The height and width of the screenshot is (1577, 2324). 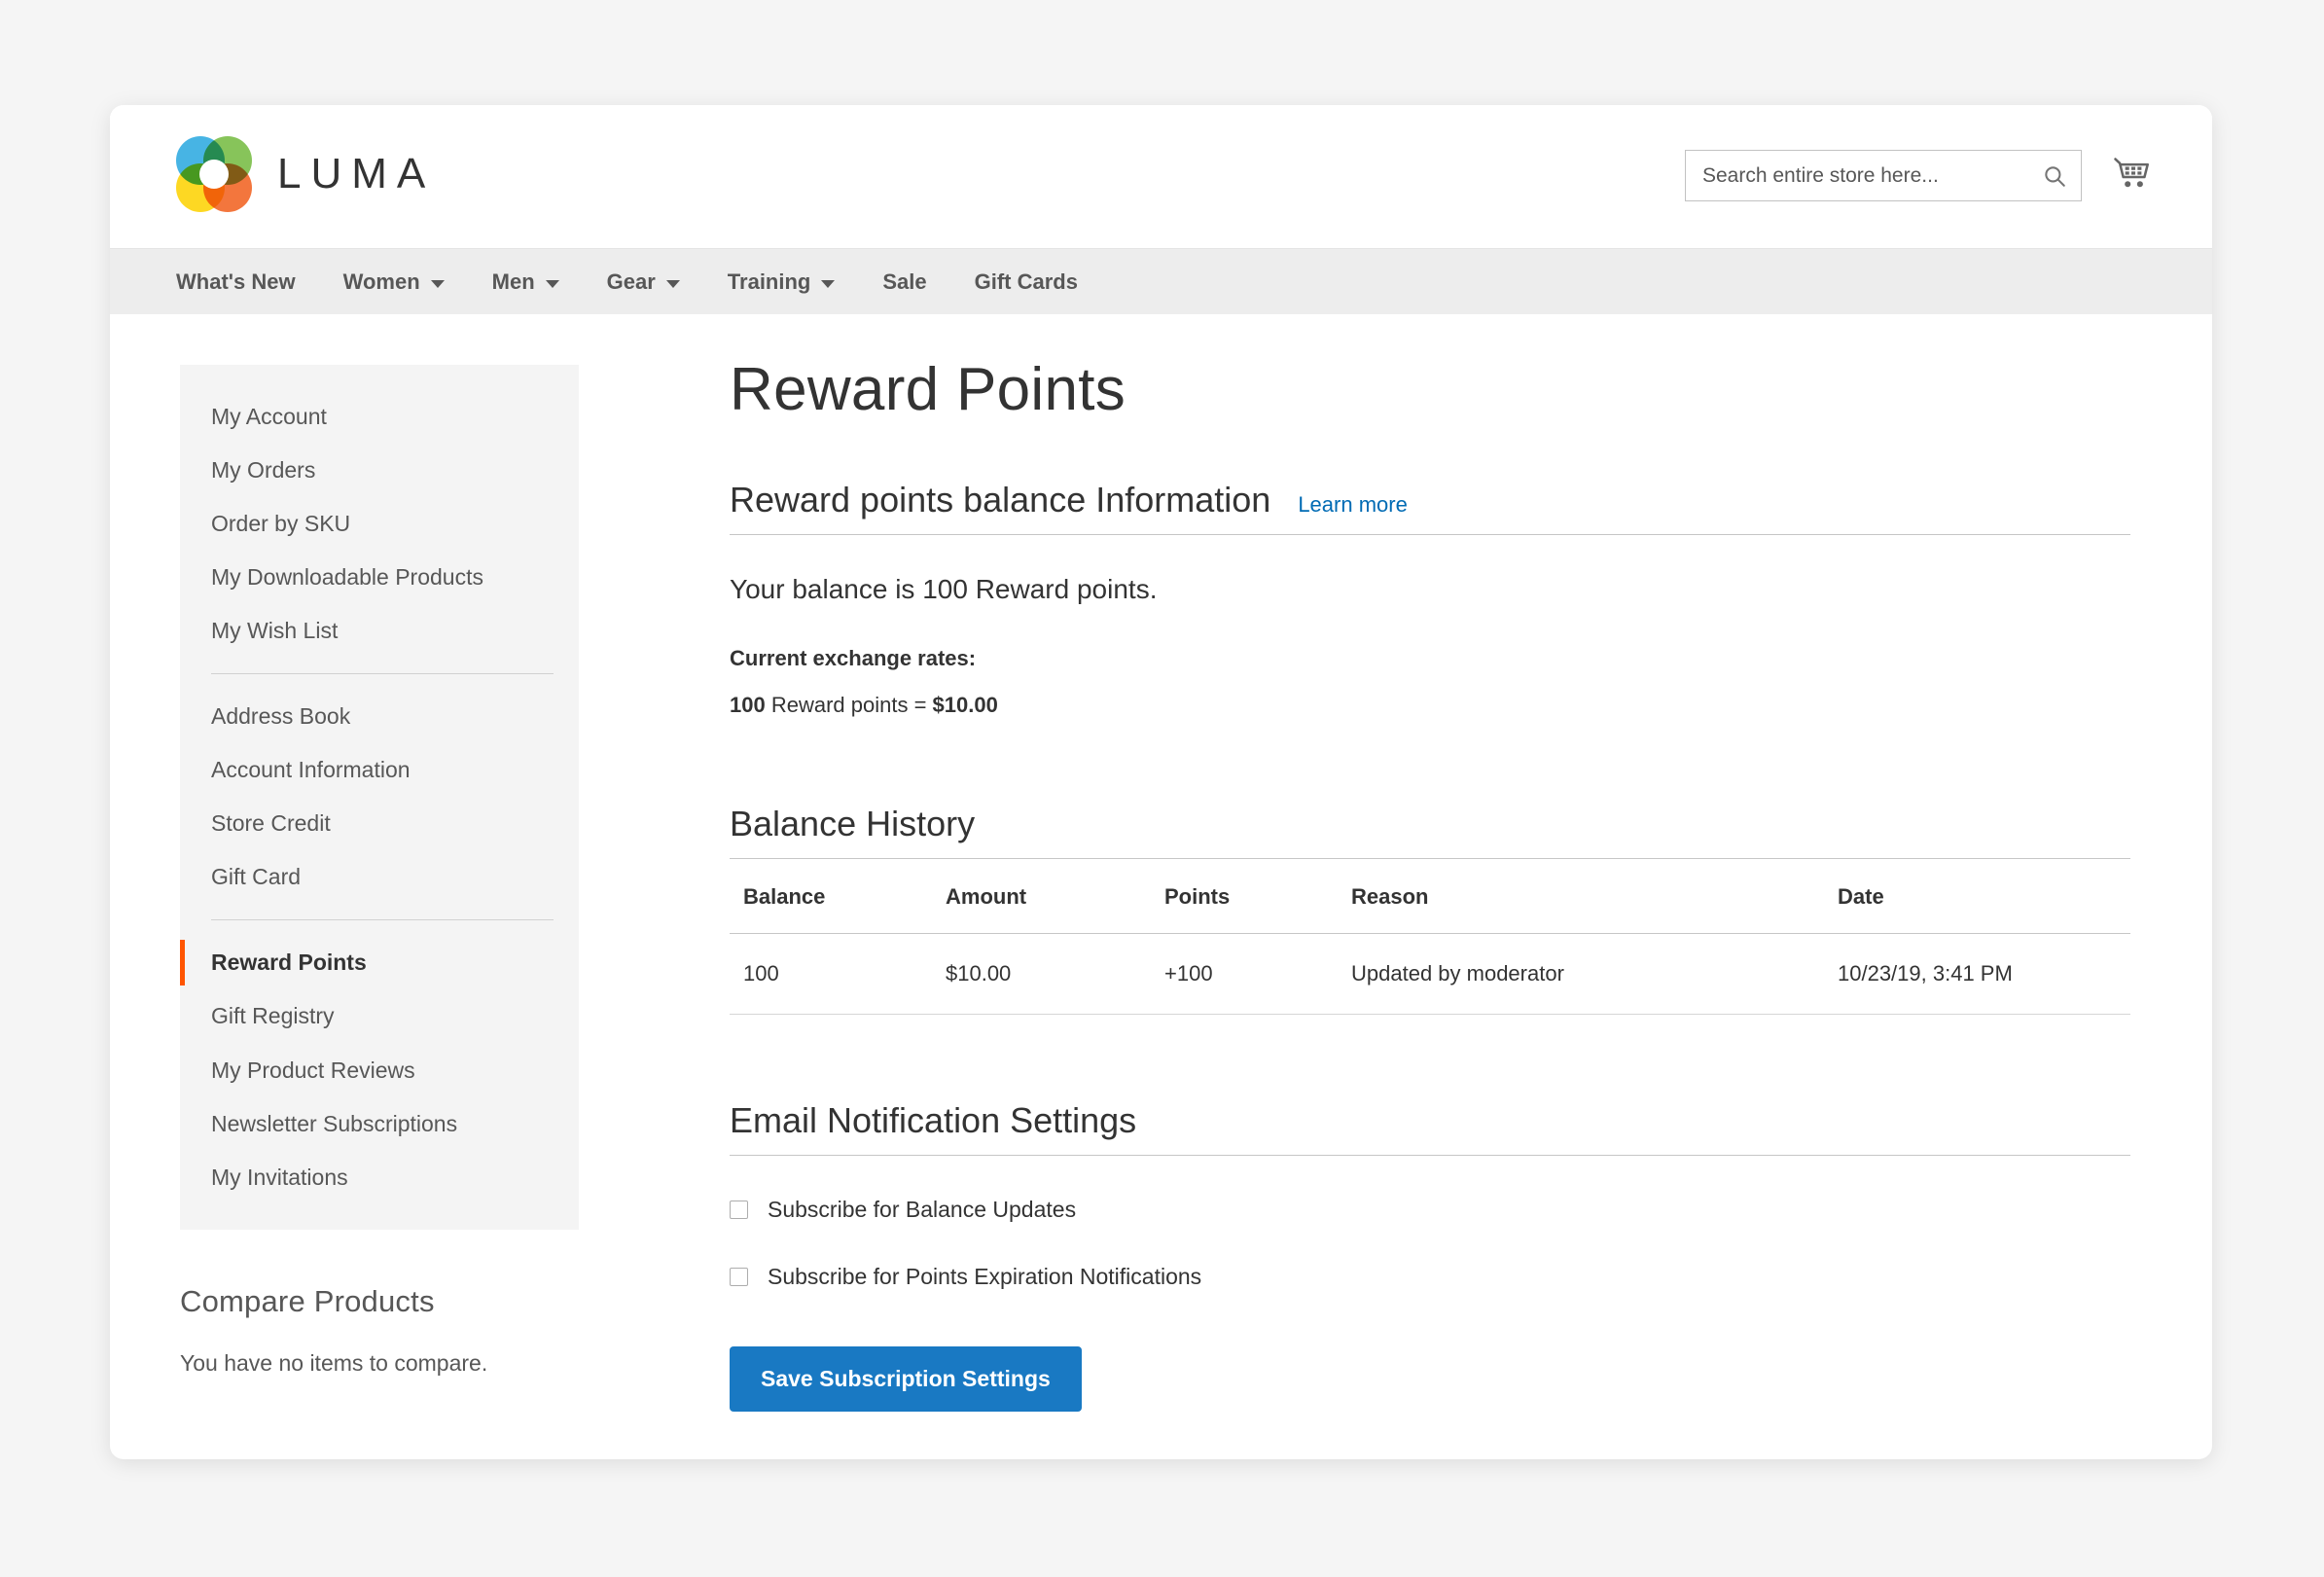 What do you see at coordinates (313, 1070) in the screenshot?
I see `sidebar-item-label: My Product Reviews` at bounding box center [313, 1070].